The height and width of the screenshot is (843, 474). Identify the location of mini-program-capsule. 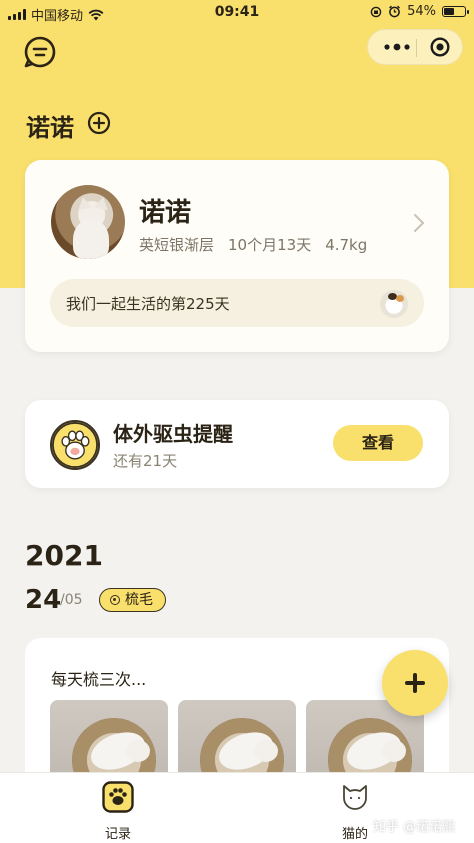
(415, 47).